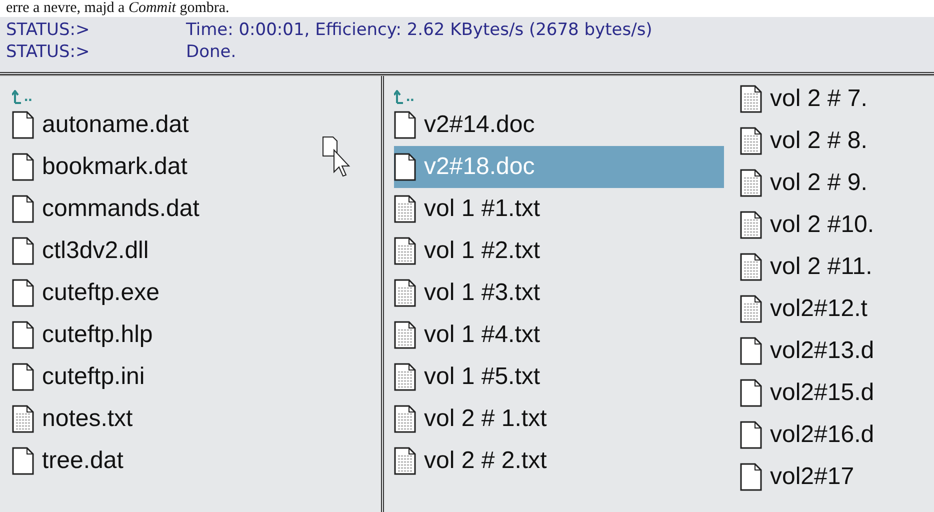 The image size is (934, 512). Describe the element at coordinates (559, 335) in the screenshot. I see `file-row: vol 1 #4.txt` at that location.